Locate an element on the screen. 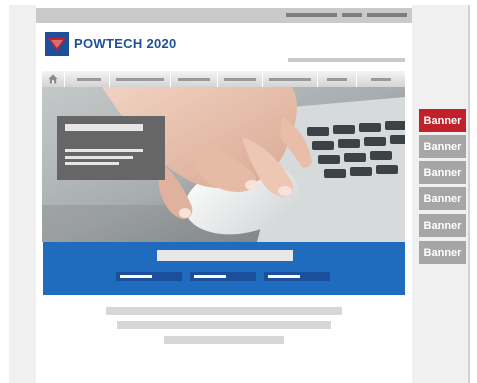  nav-home is located at coordinates (53, 79).